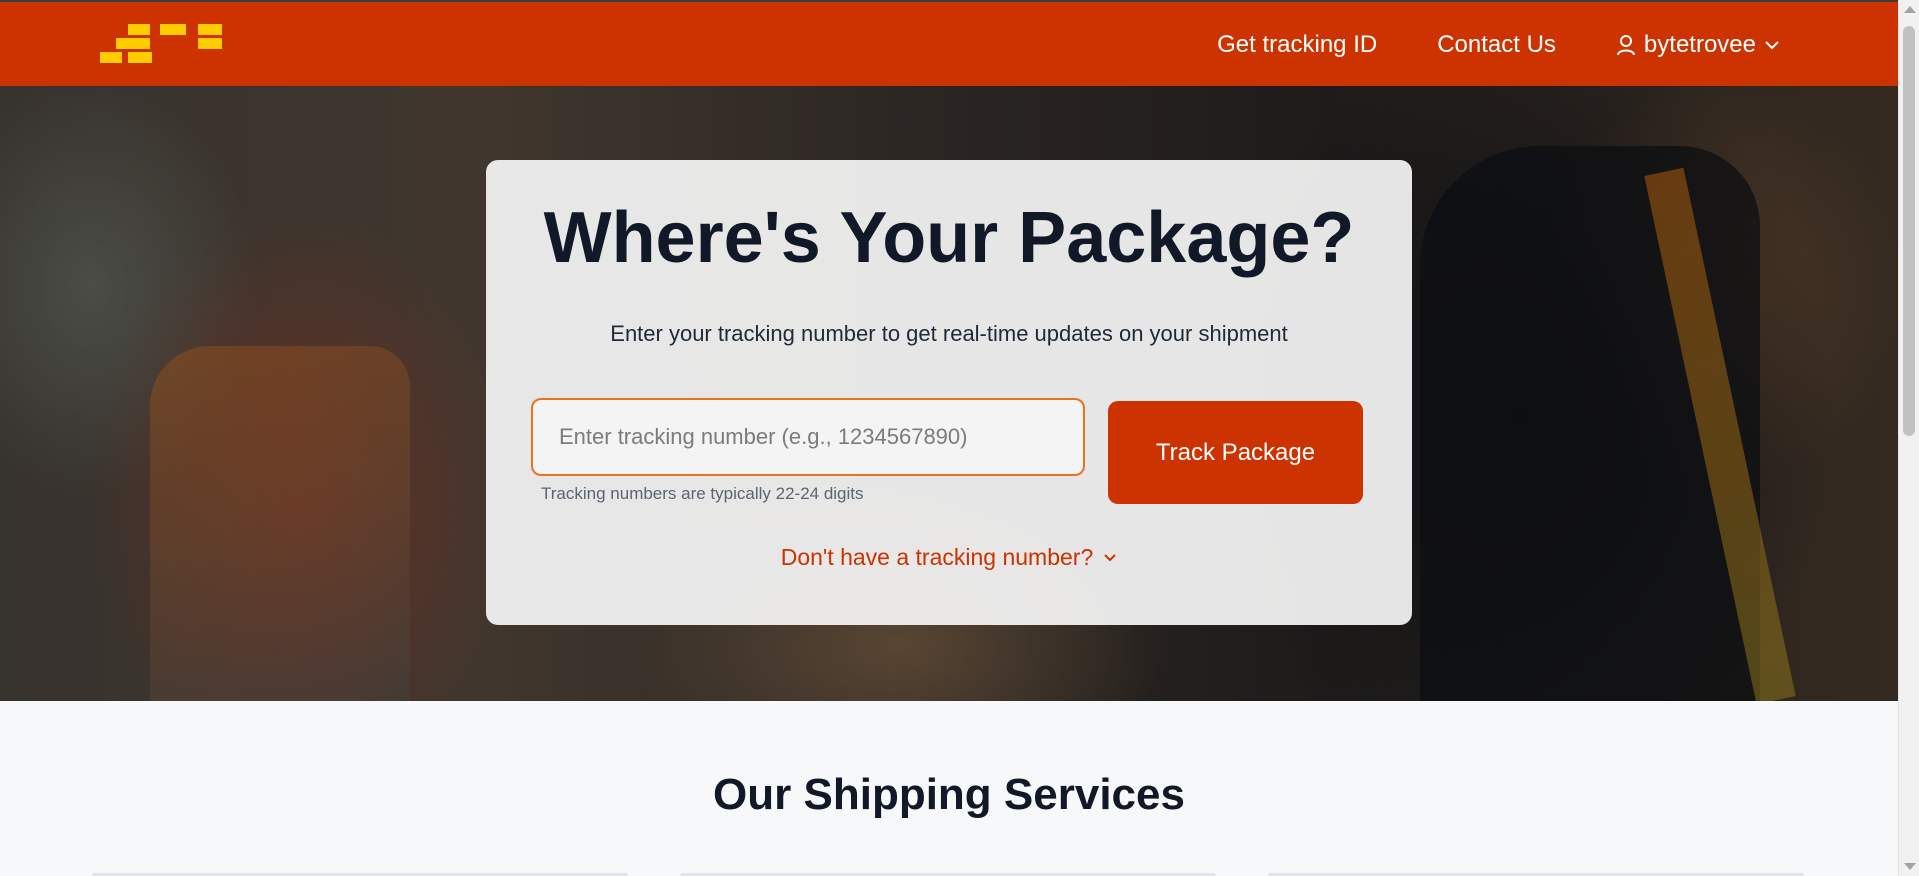  I want to click on main-nav: Get tracking ID Contact Us bytetrovee, so click(1498, 45).